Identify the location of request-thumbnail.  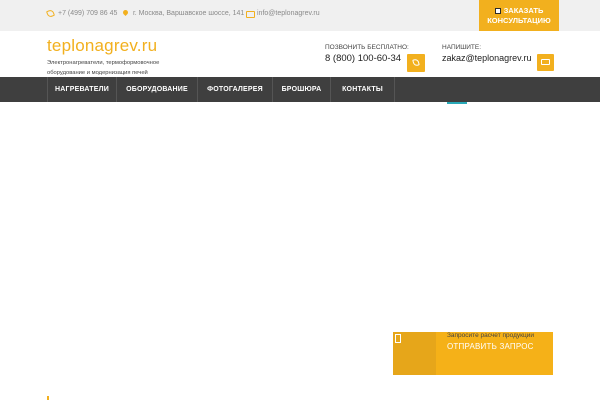
(414, 353).